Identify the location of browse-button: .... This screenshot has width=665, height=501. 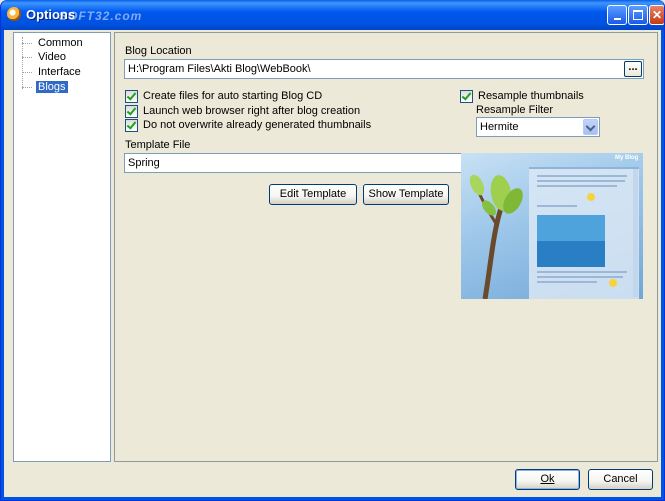
(633, 69).